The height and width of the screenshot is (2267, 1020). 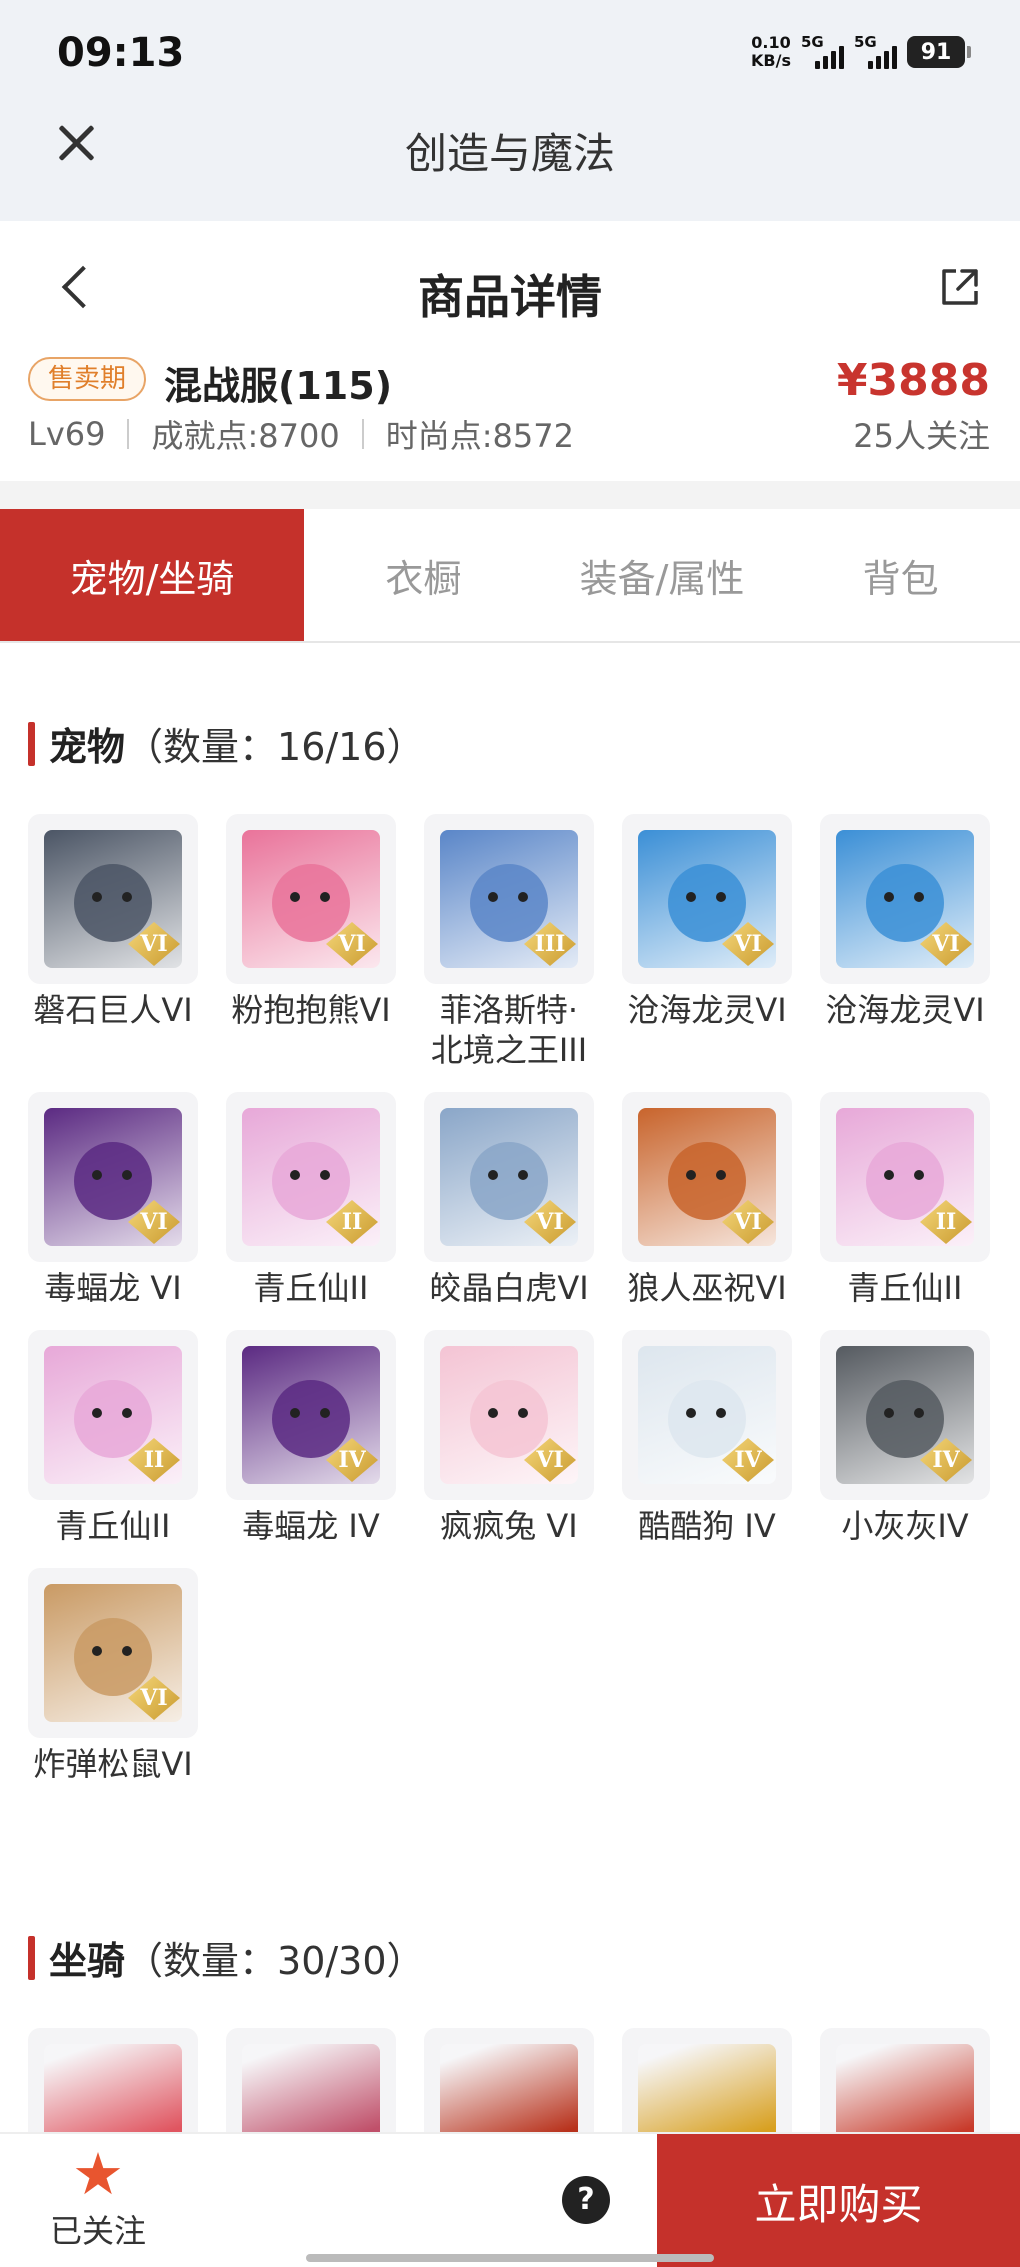 What do you see at coordinates (707, 1526) in the screenshot?
I see `pet-name: 酷酷狗 IV` at bounding box center [707, 1526].